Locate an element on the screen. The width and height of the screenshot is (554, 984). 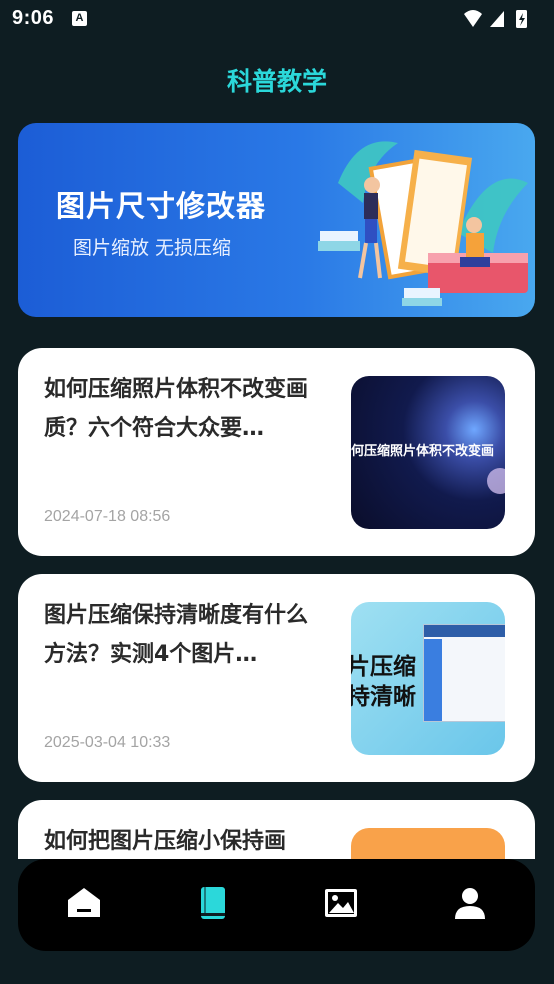
thumbnail-caption: 片压缩 持清晰 is located at coordinates (383, 682).